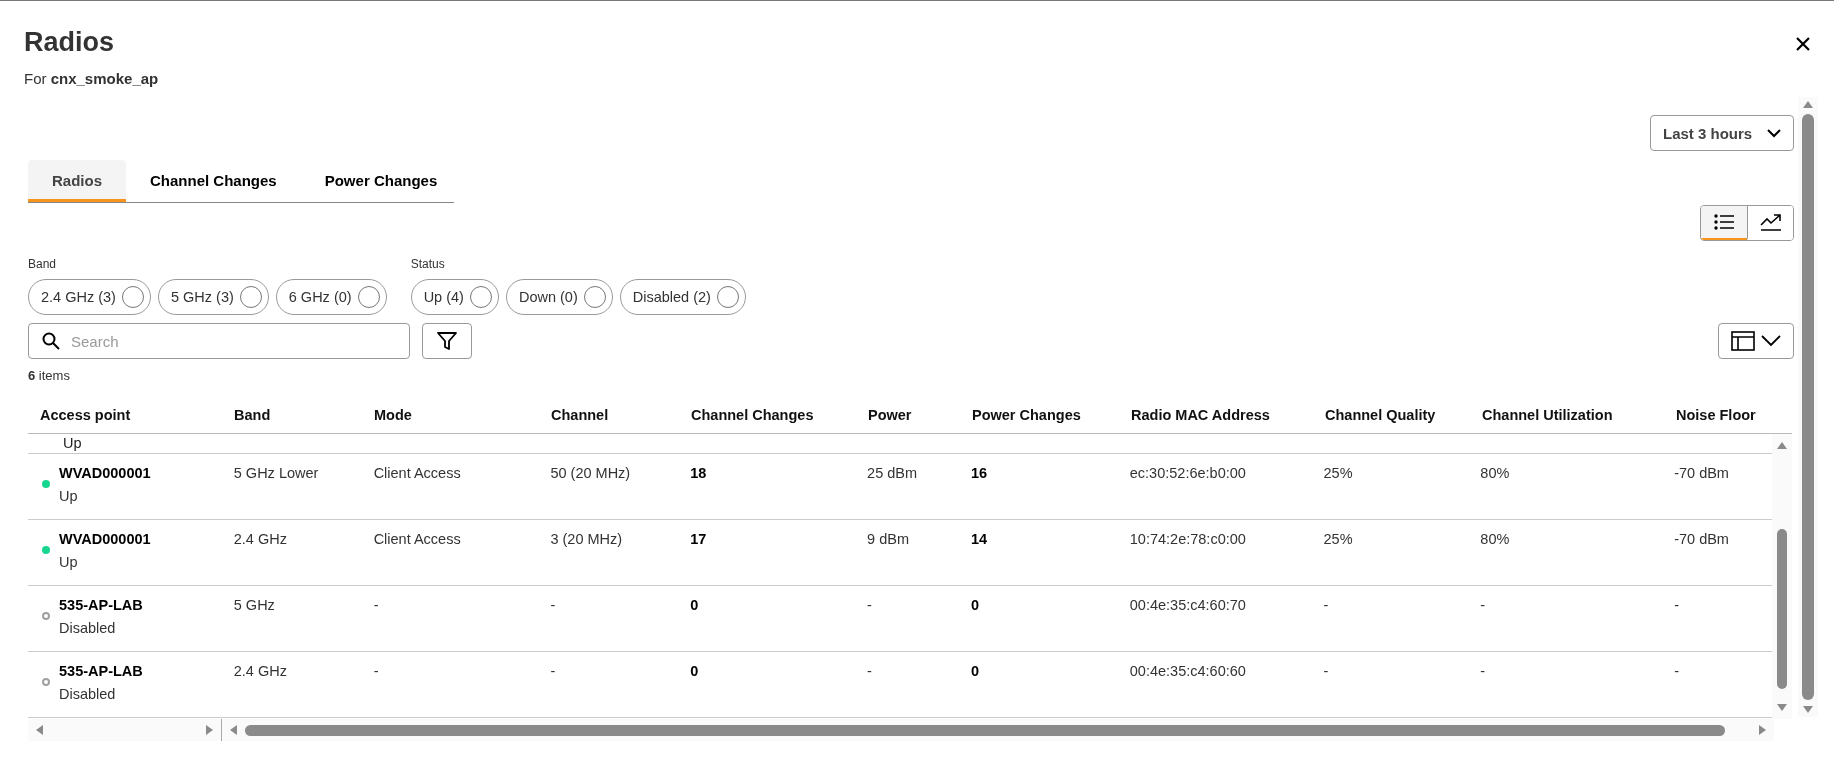 The image size is (1834, 758). Describe the element at coordinates (450, 415) in the screenshot. I see `column-header: Mode` at that location.